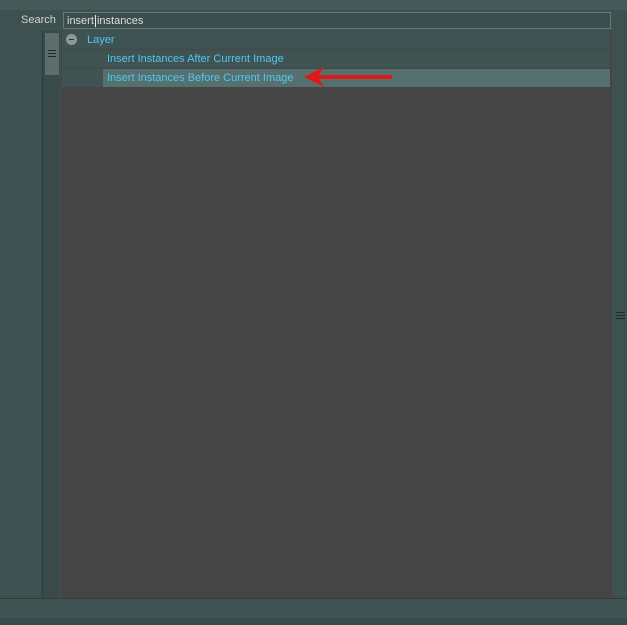 The height and width of the screenshot is (625, 627). I want to click on collapse-minus-icon, so click(71, 39).